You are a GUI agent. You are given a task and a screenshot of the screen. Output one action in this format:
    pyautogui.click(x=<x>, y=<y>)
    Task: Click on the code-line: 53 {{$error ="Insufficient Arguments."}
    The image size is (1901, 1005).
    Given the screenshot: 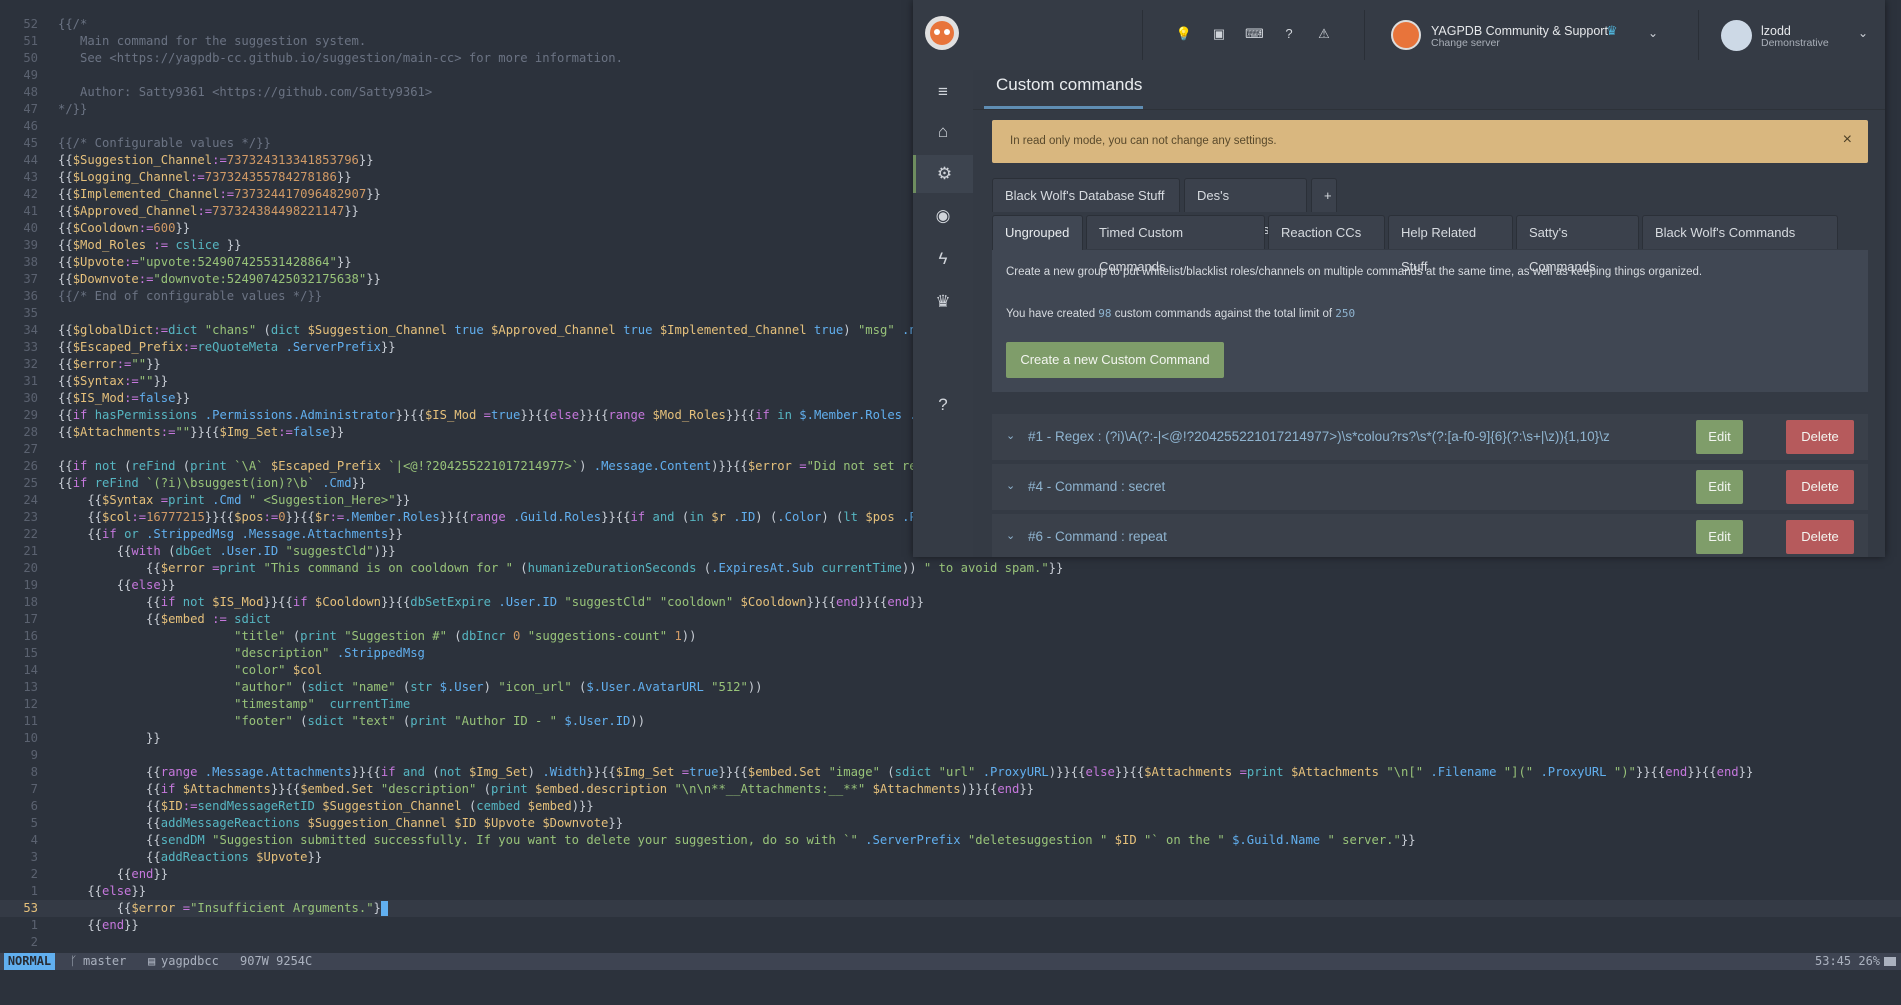 What is the action you would take?
    pyautogui.click(x=950, y=908)
    